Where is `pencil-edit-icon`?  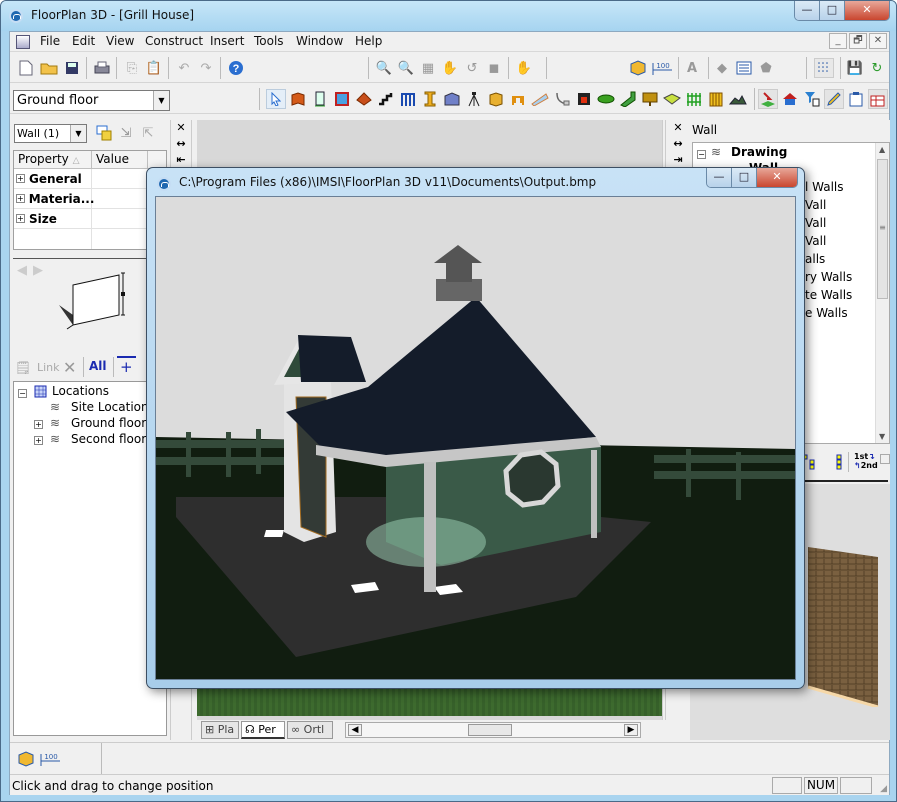
pencil-edit-icon is located at coordinates (834, 99).